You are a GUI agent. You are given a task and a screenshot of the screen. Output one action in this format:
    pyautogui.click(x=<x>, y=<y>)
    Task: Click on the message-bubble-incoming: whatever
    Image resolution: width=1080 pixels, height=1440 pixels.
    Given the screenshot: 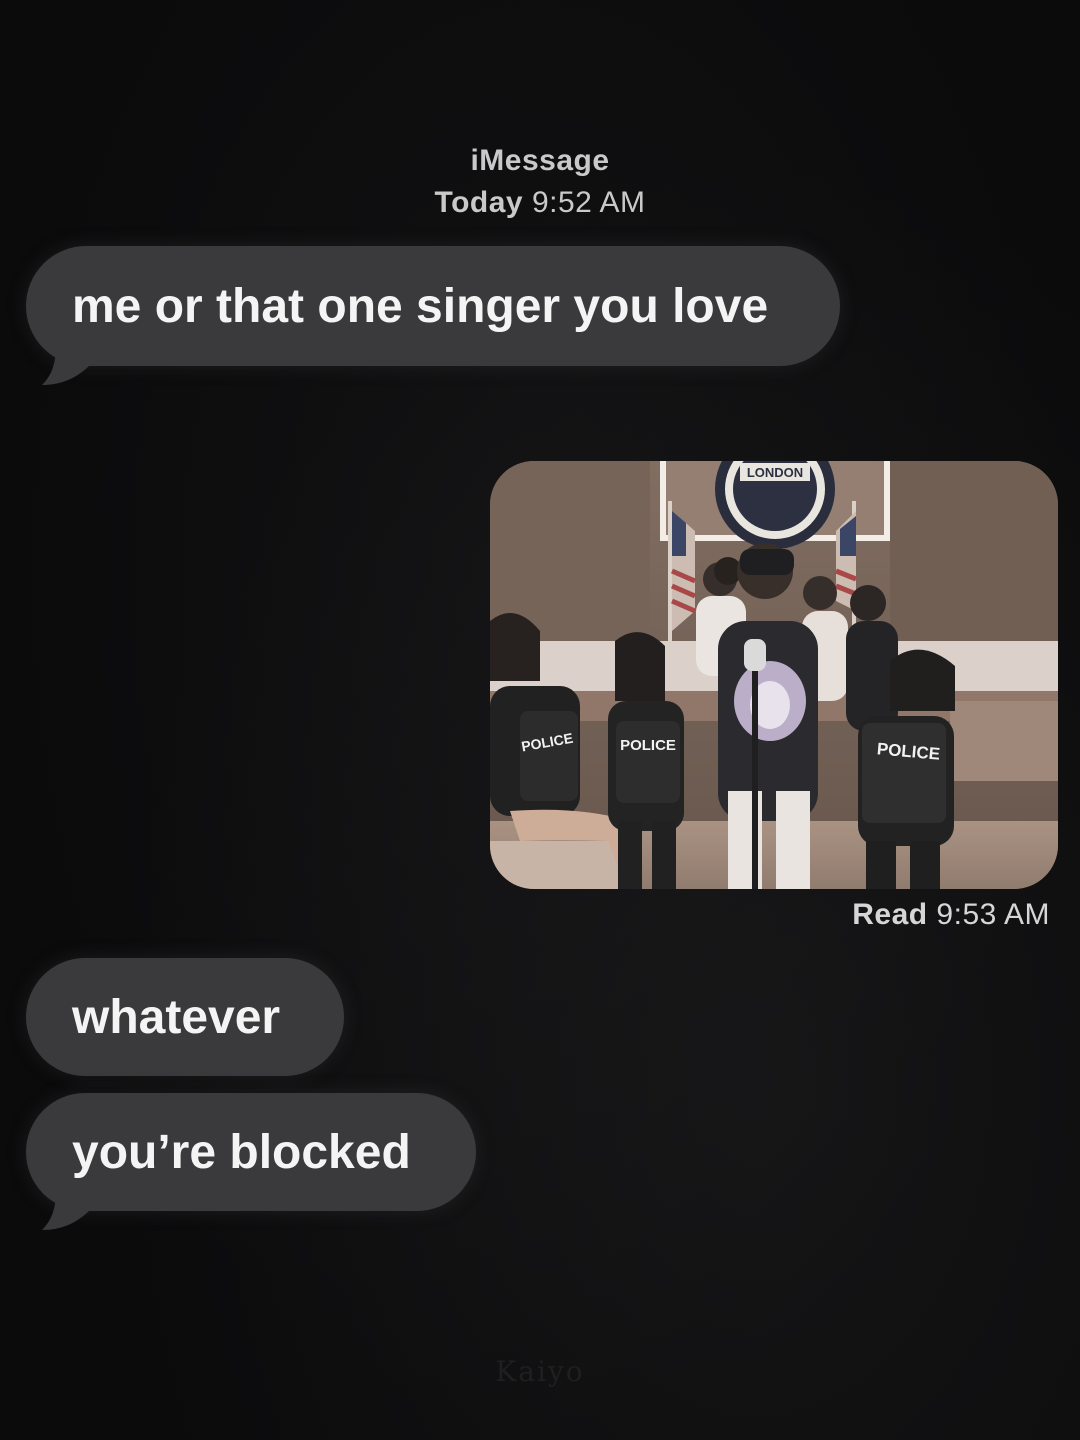 What is the action you would take?
    pyautogui.click(x=185, y=1017)
    